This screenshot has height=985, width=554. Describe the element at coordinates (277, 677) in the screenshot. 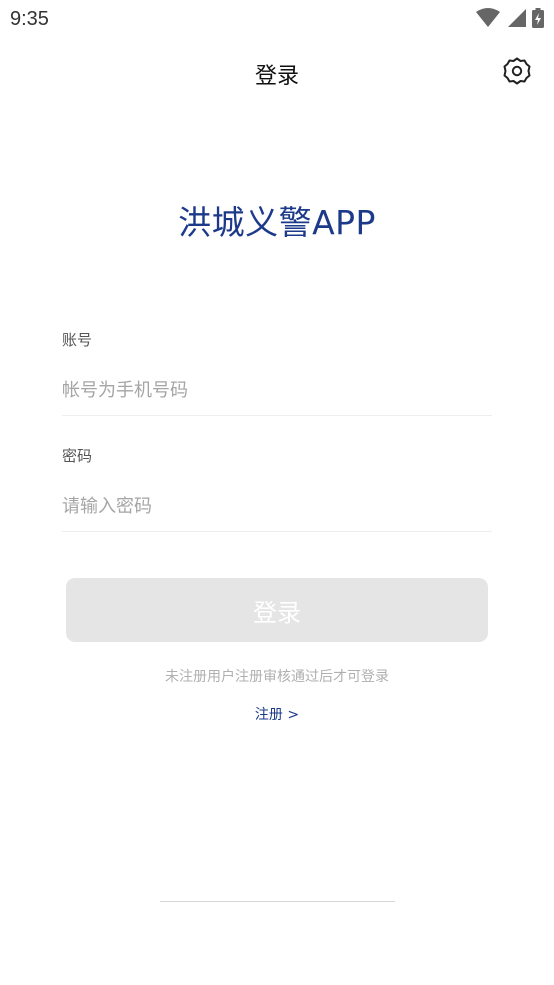

I see `register-hint-text: 未注册用户注册审核通过后才可登录` at that location.